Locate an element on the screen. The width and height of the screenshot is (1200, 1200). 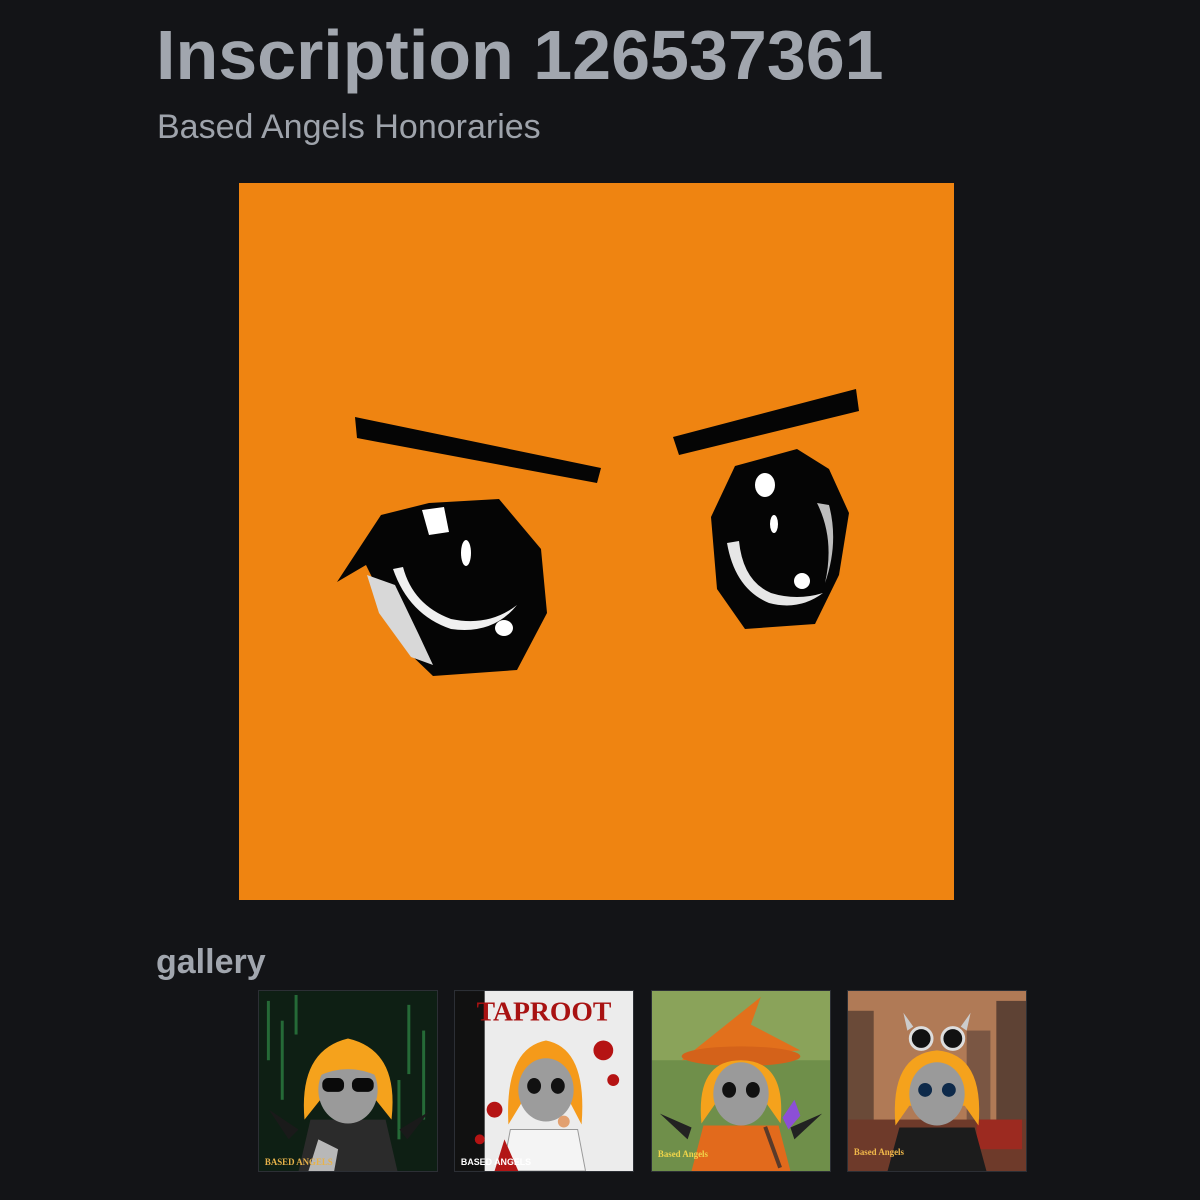
gallery-thumbnail-2: TAPROOT BASED ANGELS is located at coordinates (544, 1081).